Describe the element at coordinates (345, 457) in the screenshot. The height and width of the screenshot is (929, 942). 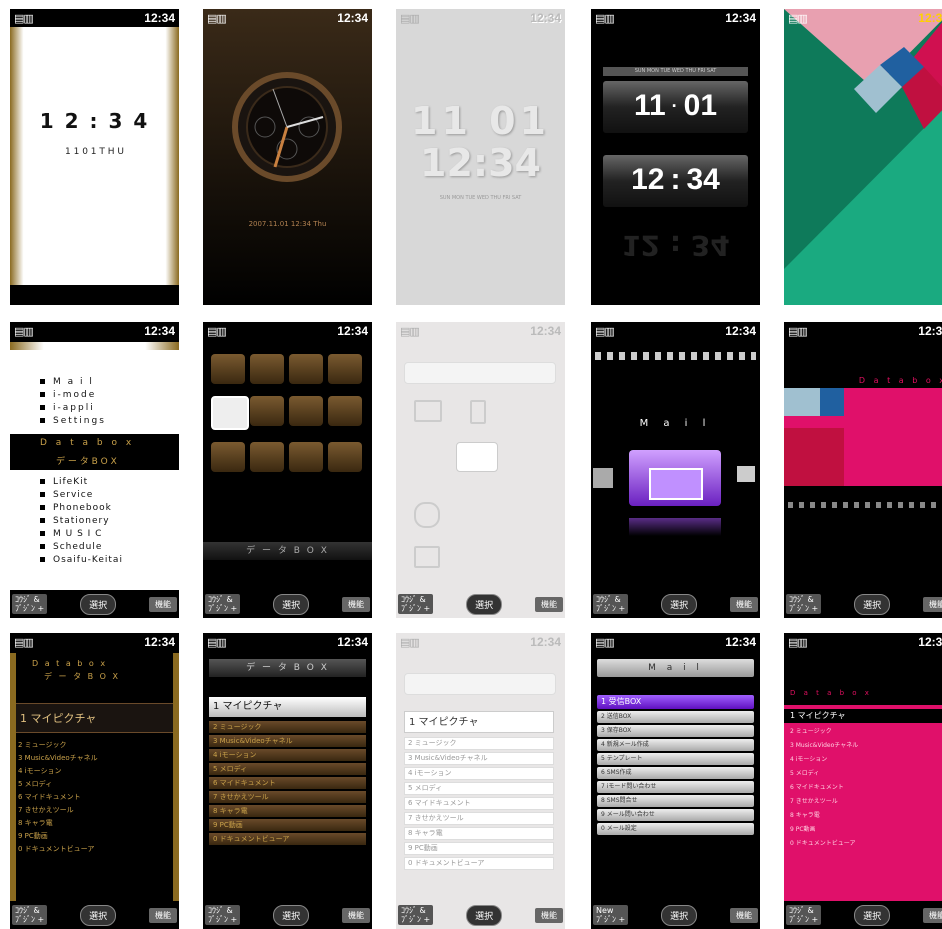
I see `menu-tile-osaifu` at that location.